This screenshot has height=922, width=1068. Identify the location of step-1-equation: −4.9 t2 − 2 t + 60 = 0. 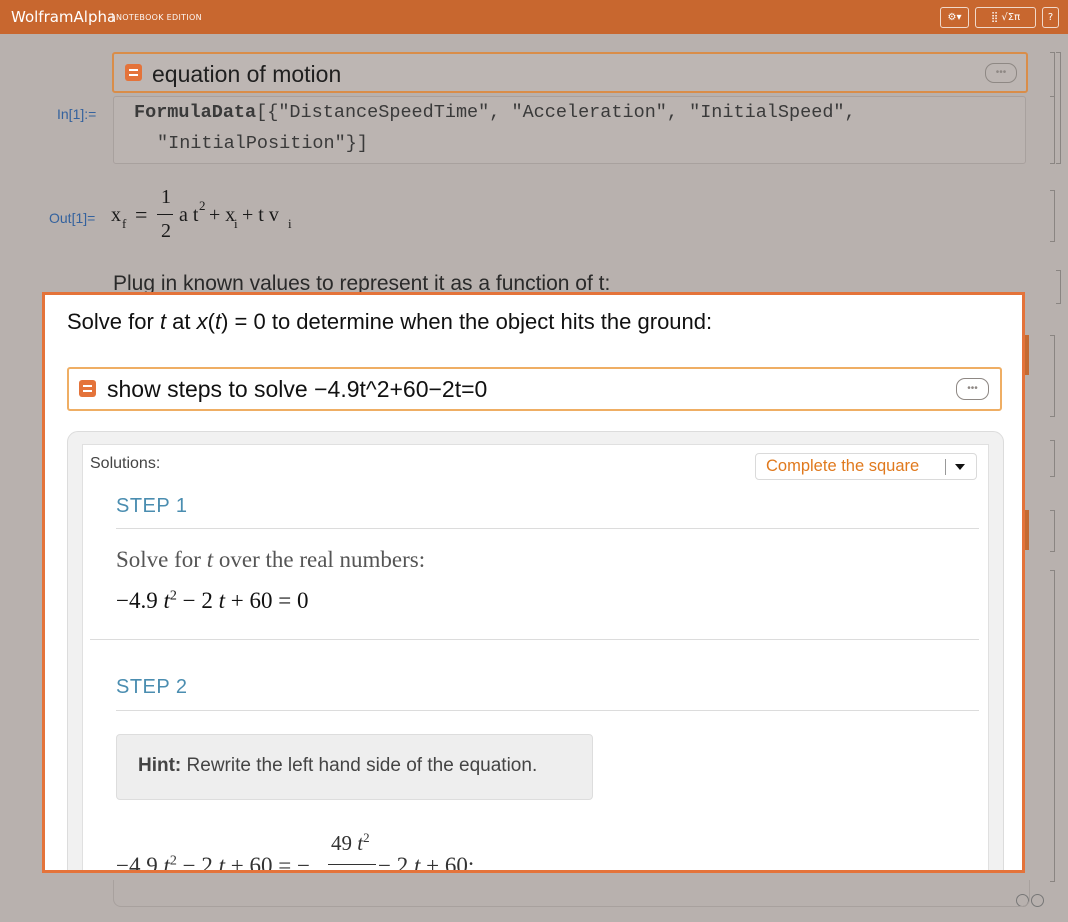
(212, 600).